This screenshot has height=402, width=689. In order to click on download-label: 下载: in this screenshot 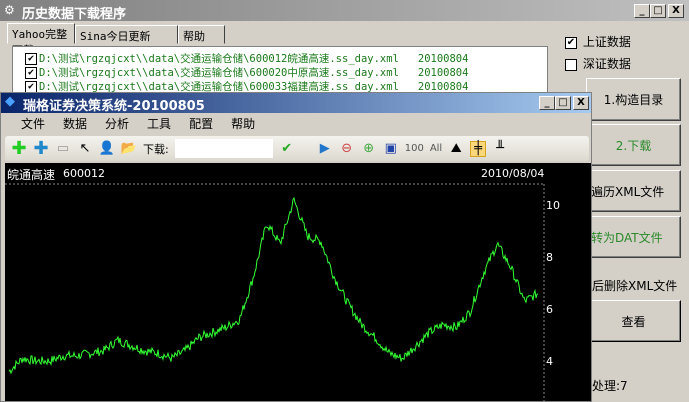, I will do `click(156, 149)`.